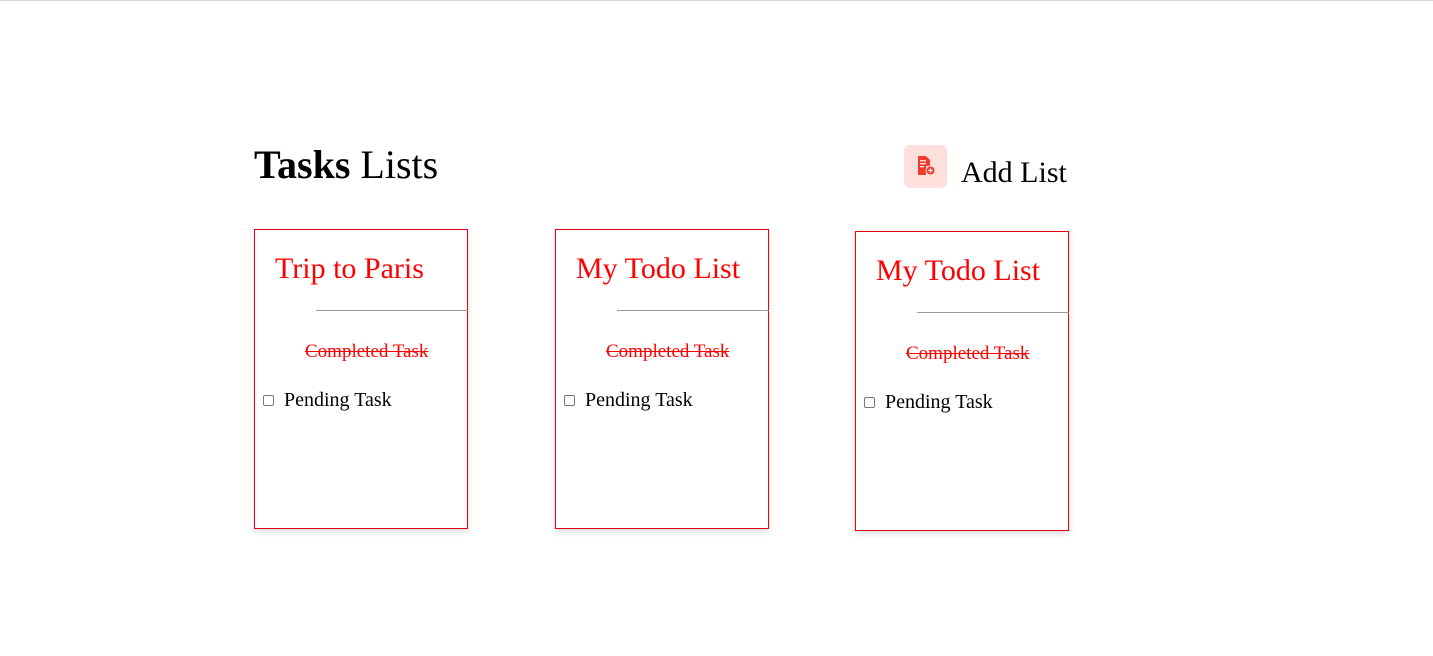 The height and width of the screenshot is (656, 1433). Describe the element at coordinates (302, 164) in the screenshot. I see `page-title-bold: Tasks` at that location.